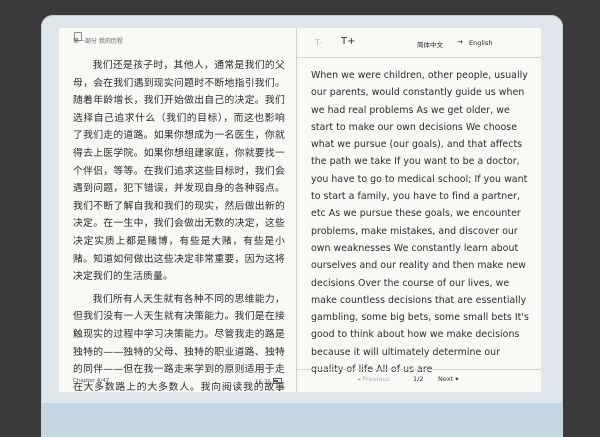 This screenshot has width=600, height=437. What do you see at coordinates (91, 381) in the screenshot?
I see `chapter-progress: Chapter 4/47` at bounding box center [91, 381].